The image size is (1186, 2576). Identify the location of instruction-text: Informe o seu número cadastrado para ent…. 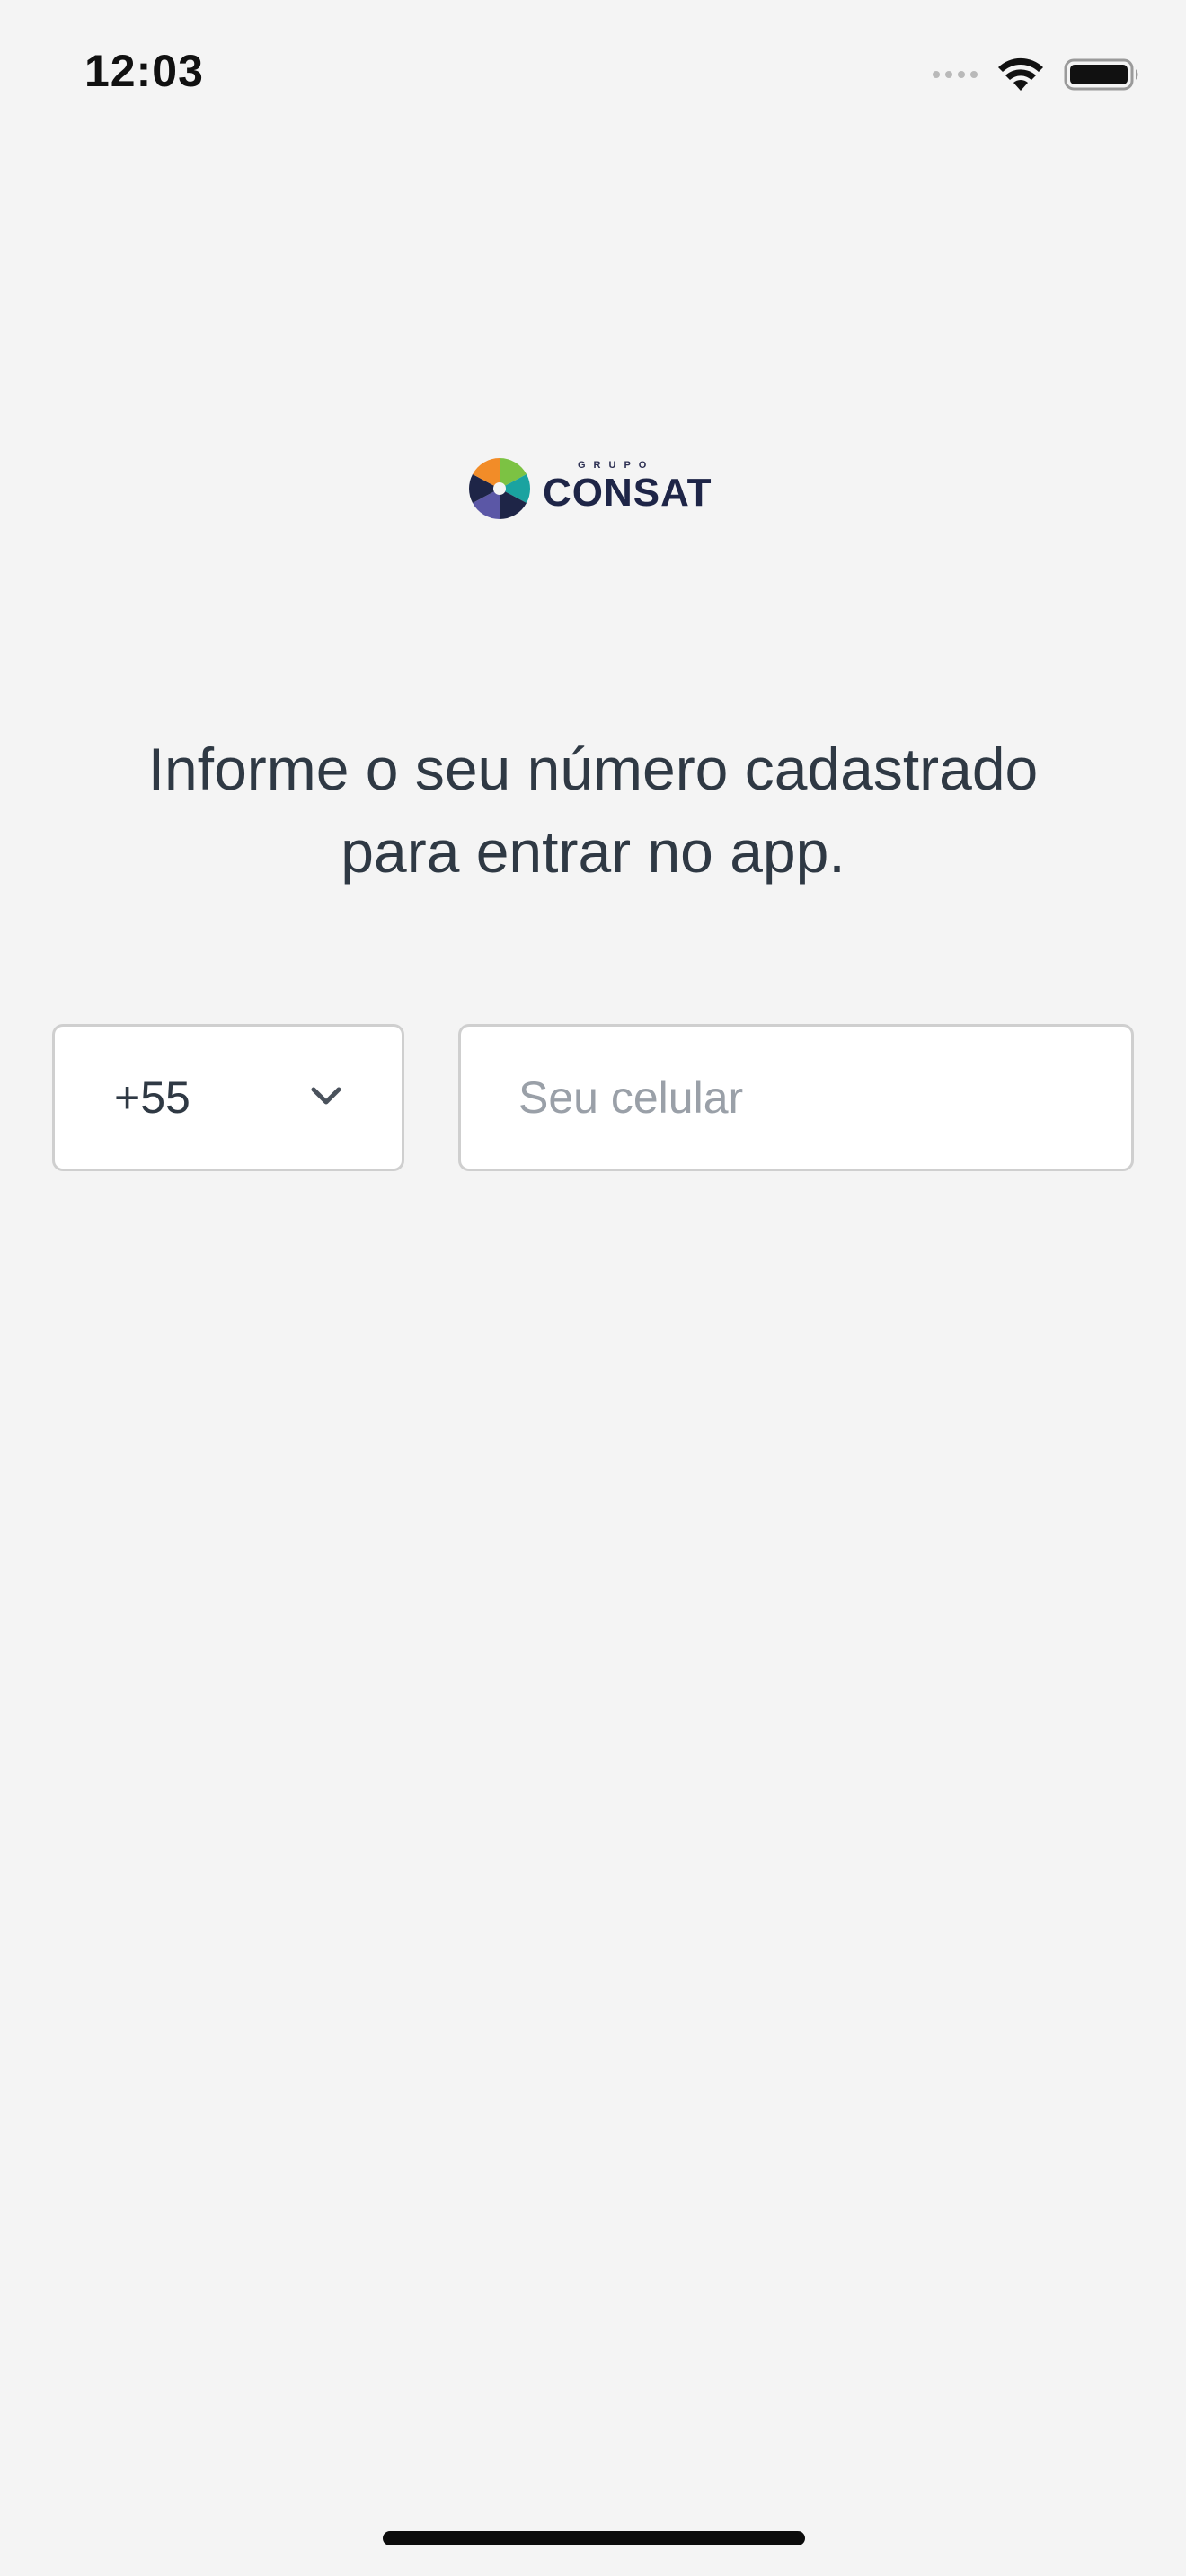
(593, 810).